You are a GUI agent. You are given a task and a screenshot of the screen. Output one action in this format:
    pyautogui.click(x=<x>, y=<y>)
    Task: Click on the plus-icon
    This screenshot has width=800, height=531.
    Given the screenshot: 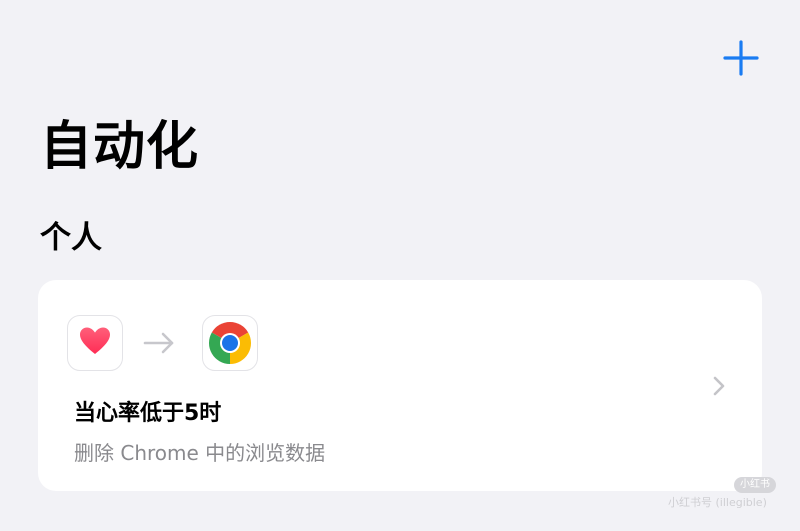 What is the action you would take?
    pyautogui.click(x=741, y=58)
    